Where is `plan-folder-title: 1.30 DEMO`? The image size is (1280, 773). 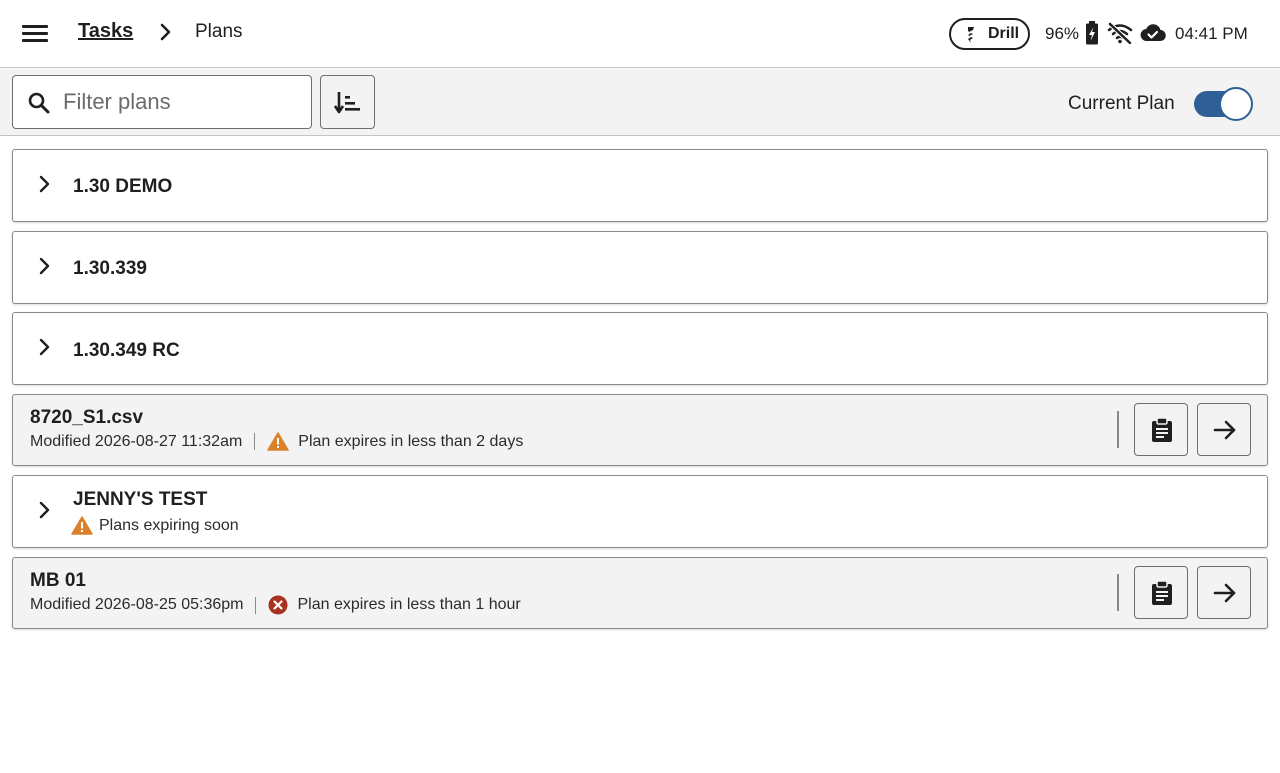 plan-folder-title: 1.30 DEMO is located at coordinates (123, 186).